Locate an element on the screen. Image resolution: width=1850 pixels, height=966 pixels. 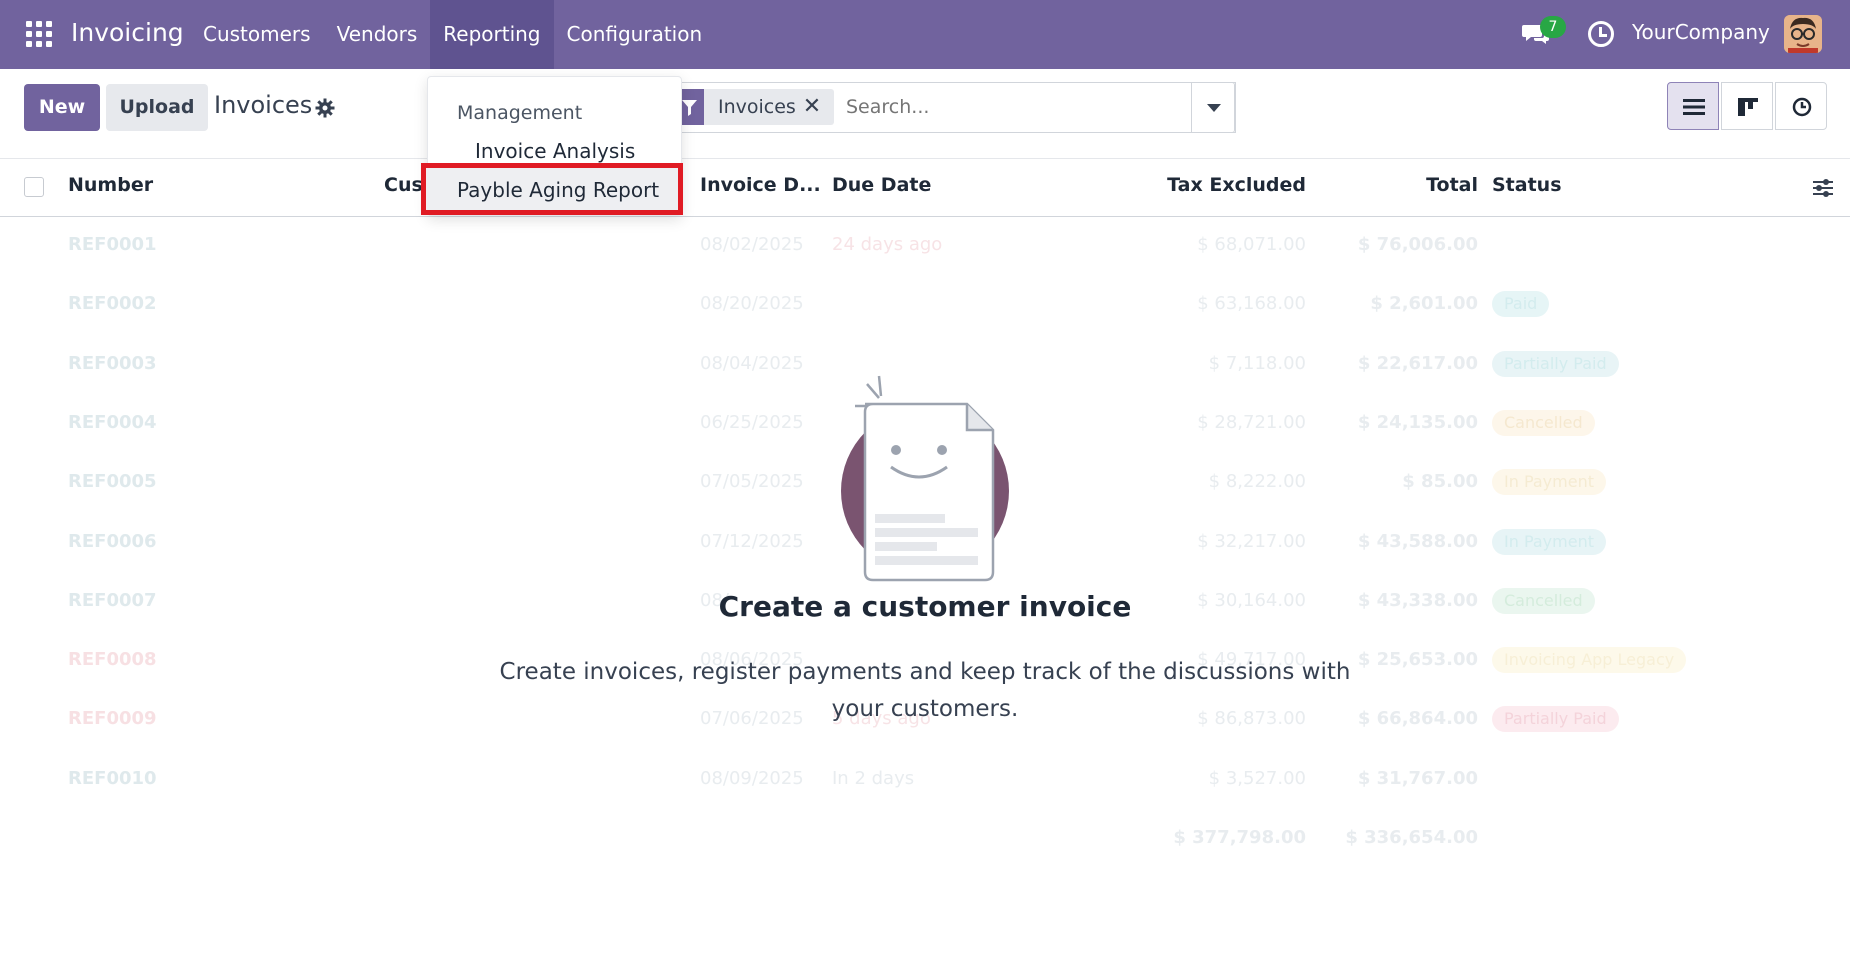
column-settings-icon is located at coordinates (1823, 188).